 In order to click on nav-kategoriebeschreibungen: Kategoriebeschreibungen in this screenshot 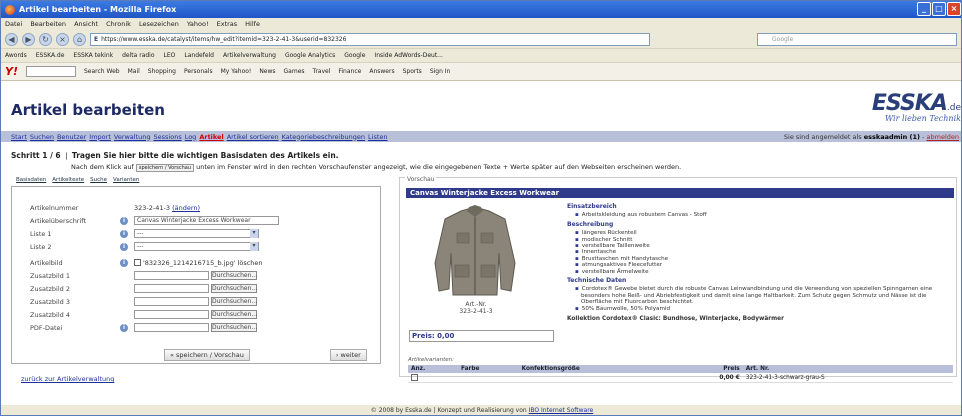, I will do `click(323, 137)`.